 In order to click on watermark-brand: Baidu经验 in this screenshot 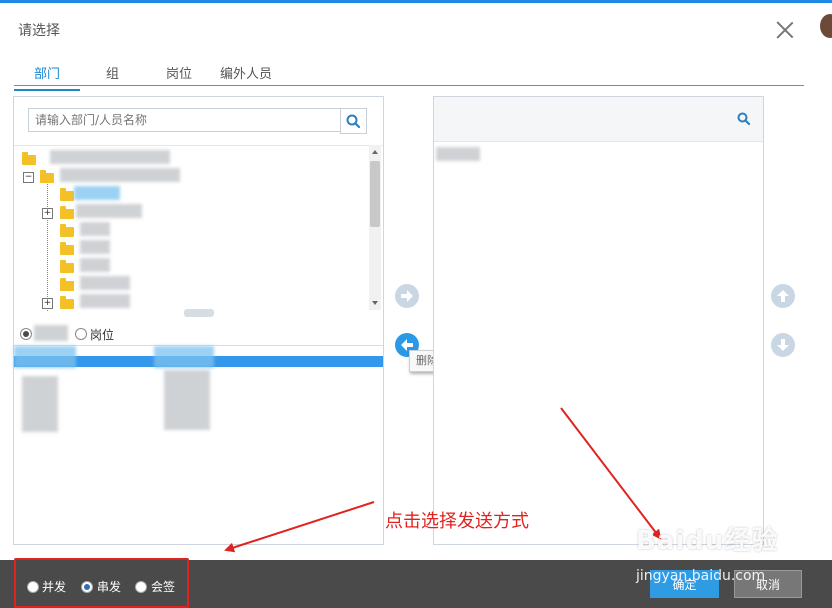, I will do `click(707, 541)`.